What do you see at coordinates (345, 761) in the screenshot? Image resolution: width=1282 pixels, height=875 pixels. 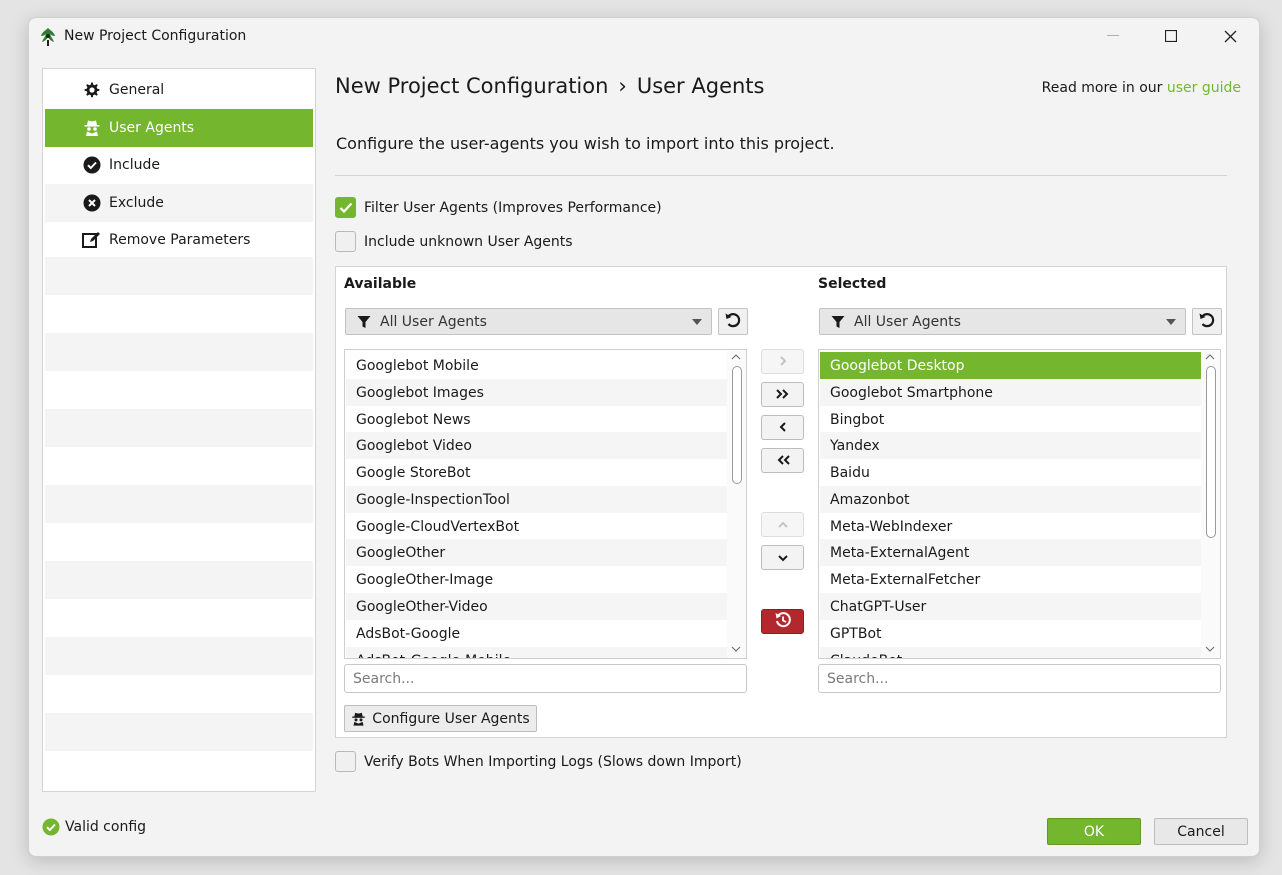 I see `verify-bots-checkbox` at bounding box center [345, 761].